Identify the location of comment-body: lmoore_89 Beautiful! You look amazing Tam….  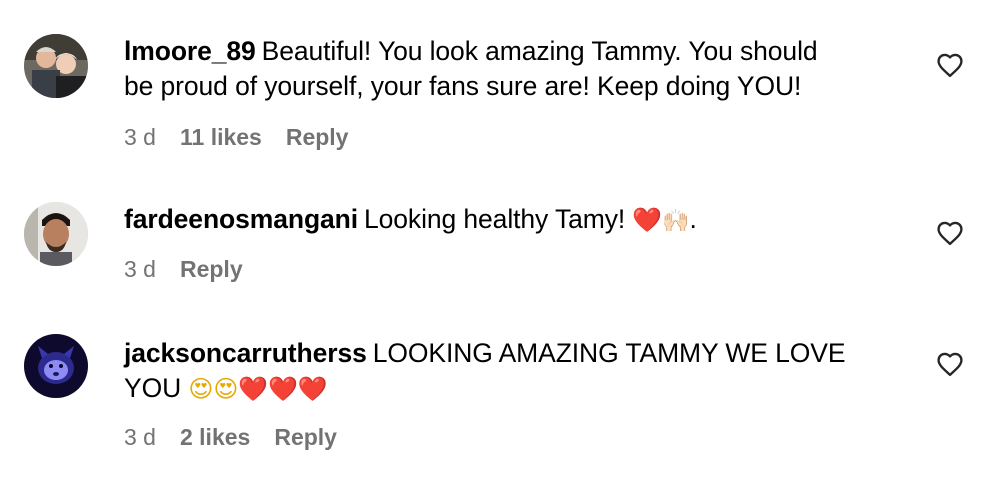
(514, 69).